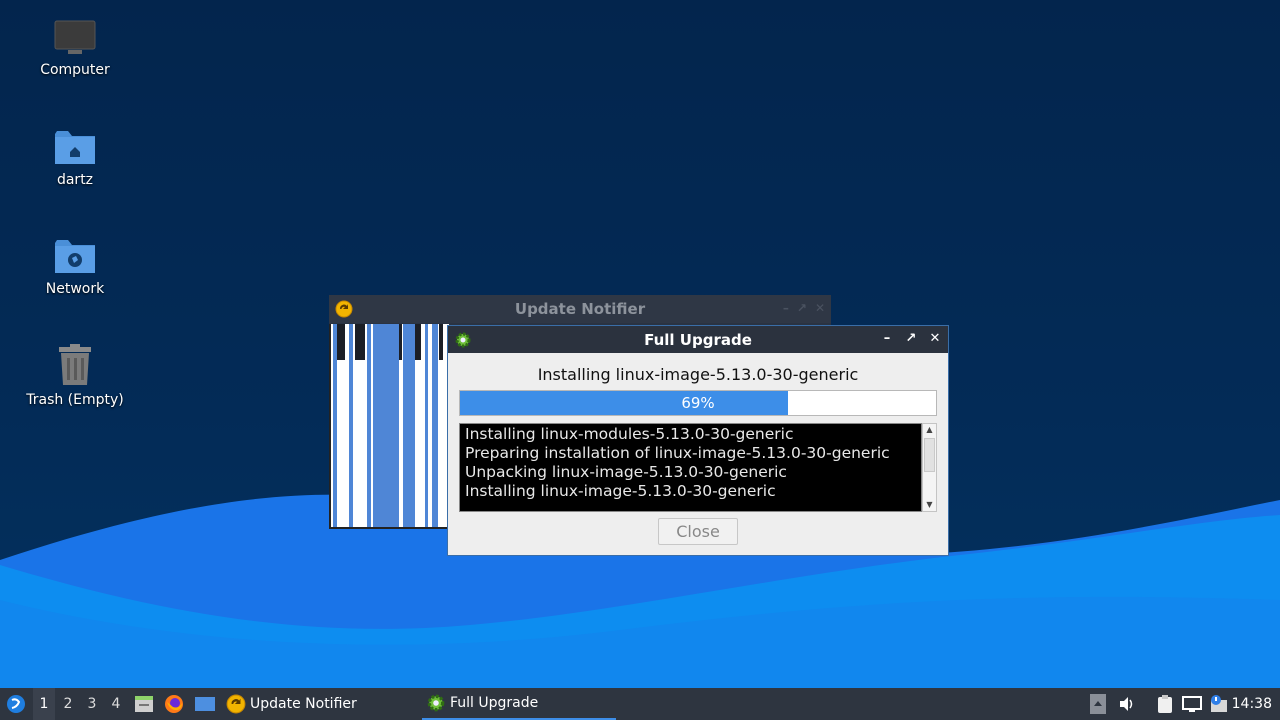  Describe the element at coordinates (698, 374) in the screenshot. I see `upgrade-status-text: Installing linux-image-5.13.0-30-generic` at that location.